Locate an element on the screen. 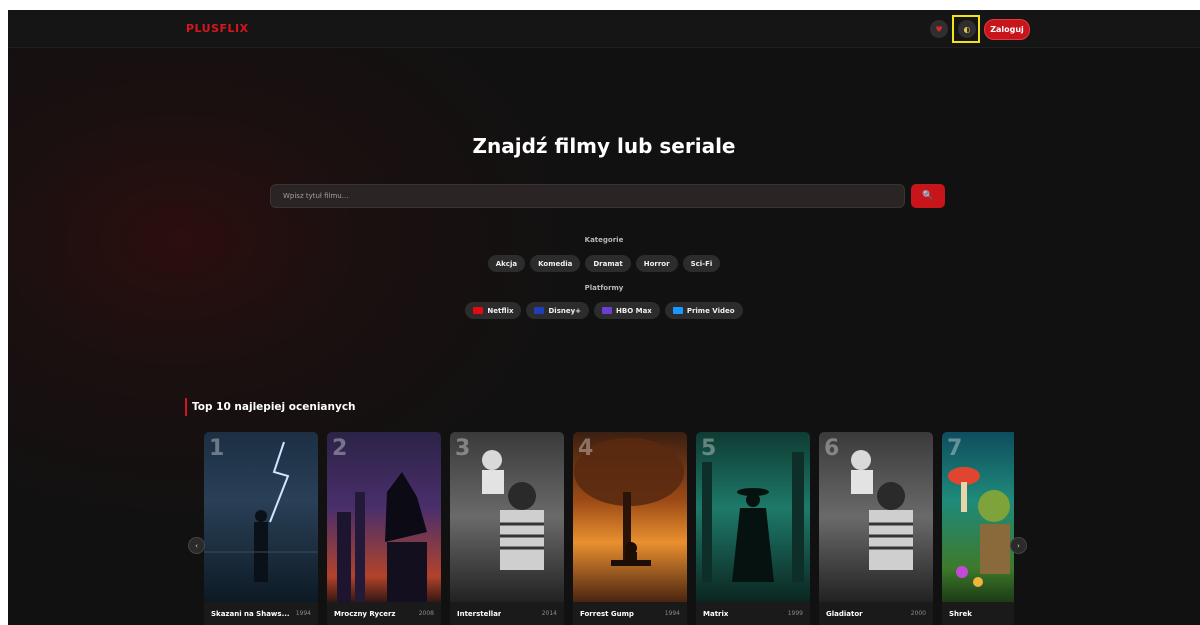  movie-title: Matrix is located at coordinates (716, 613).